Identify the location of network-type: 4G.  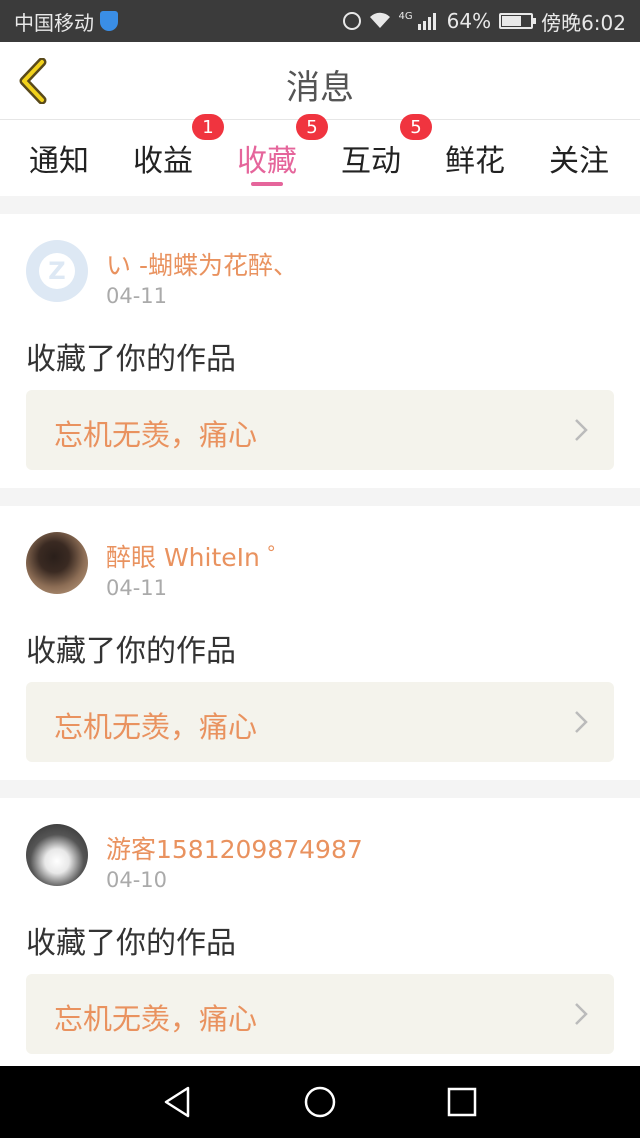
(405, 16).